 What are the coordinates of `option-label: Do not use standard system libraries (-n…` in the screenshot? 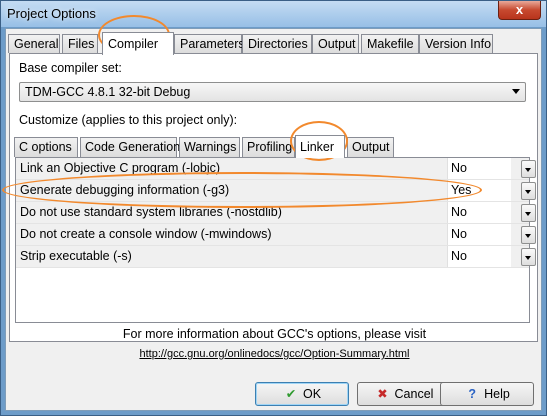 It's located at (151, 212).